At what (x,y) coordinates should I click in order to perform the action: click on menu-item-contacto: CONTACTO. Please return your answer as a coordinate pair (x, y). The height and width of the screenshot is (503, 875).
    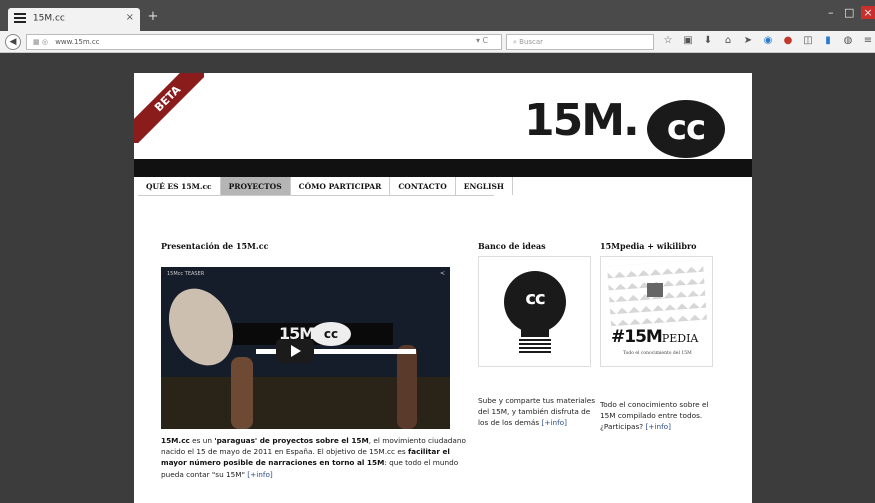
    Looking at the image, I should click on (423, 186).